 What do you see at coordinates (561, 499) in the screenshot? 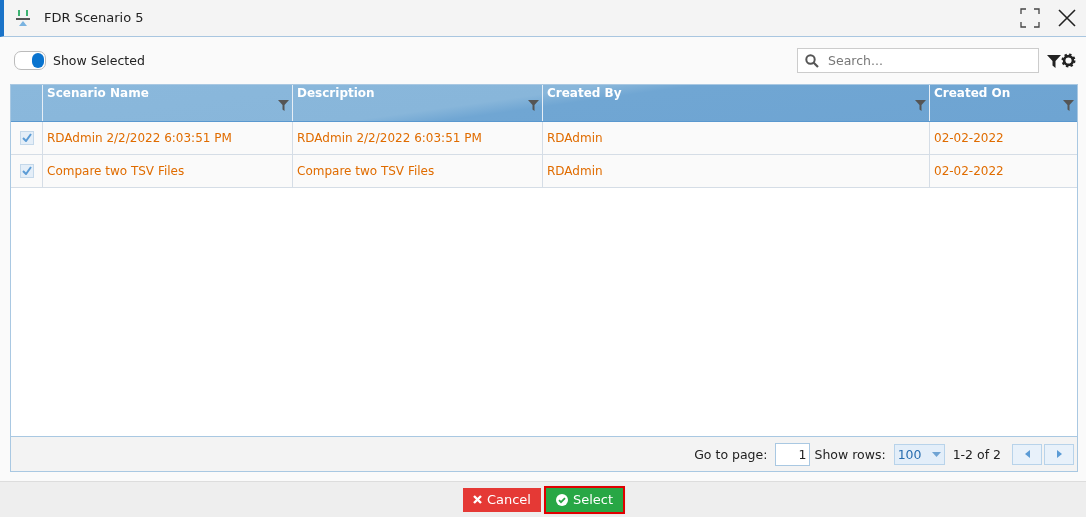
I see `check-circle-icon` at bounding box center [561, 499].